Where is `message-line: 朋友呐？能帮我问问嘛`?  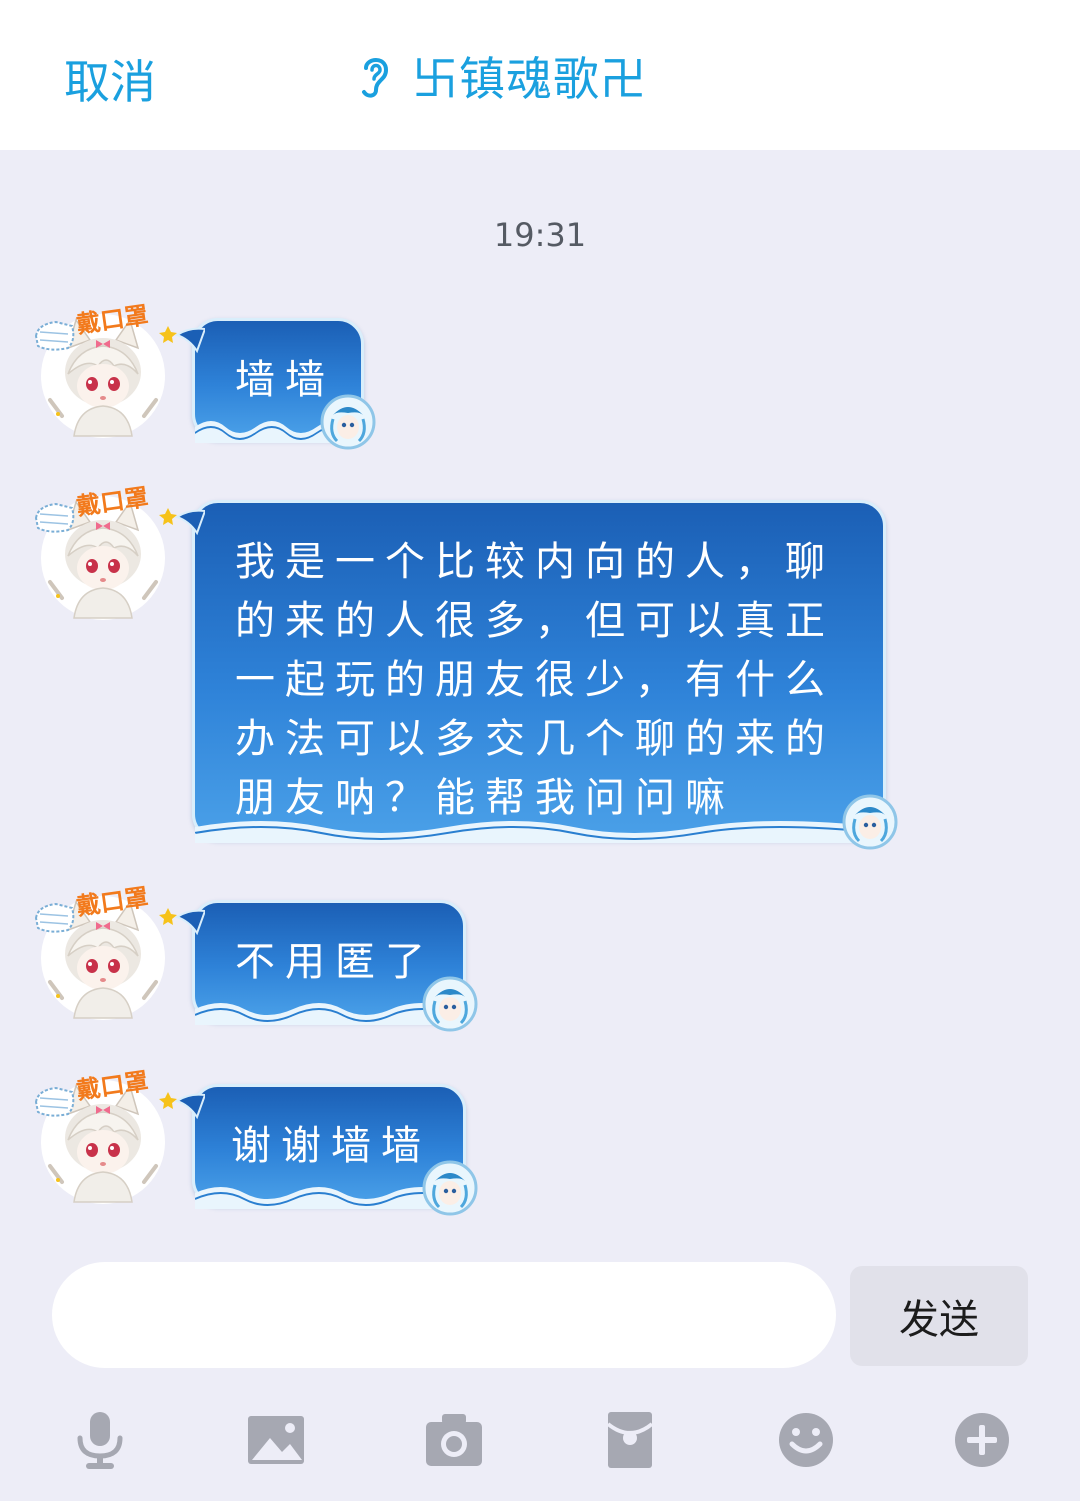 message-line: 朋友呐？能帮我问问嘛 is located at coordinates (485, 798).